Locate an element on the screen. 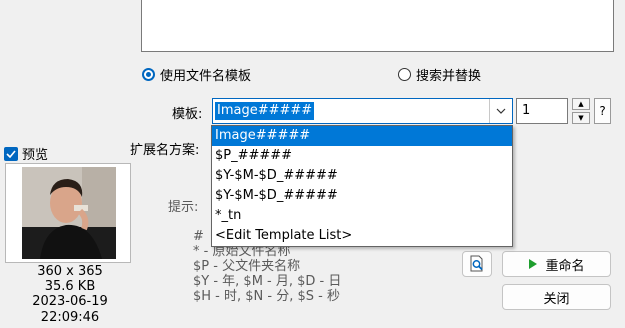  rename-button: 重命名 is located at coordinates (556, 264).